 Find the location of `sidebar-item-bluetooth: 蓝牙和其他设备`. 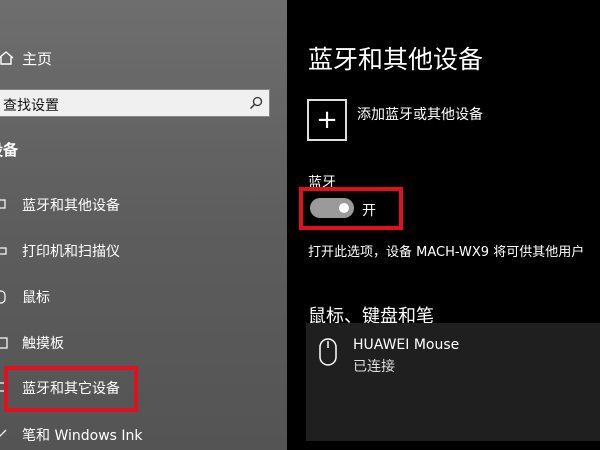

sidebar-item-bluetooth: 蓝牙和其他设备 is located at coordinates (143, 205).